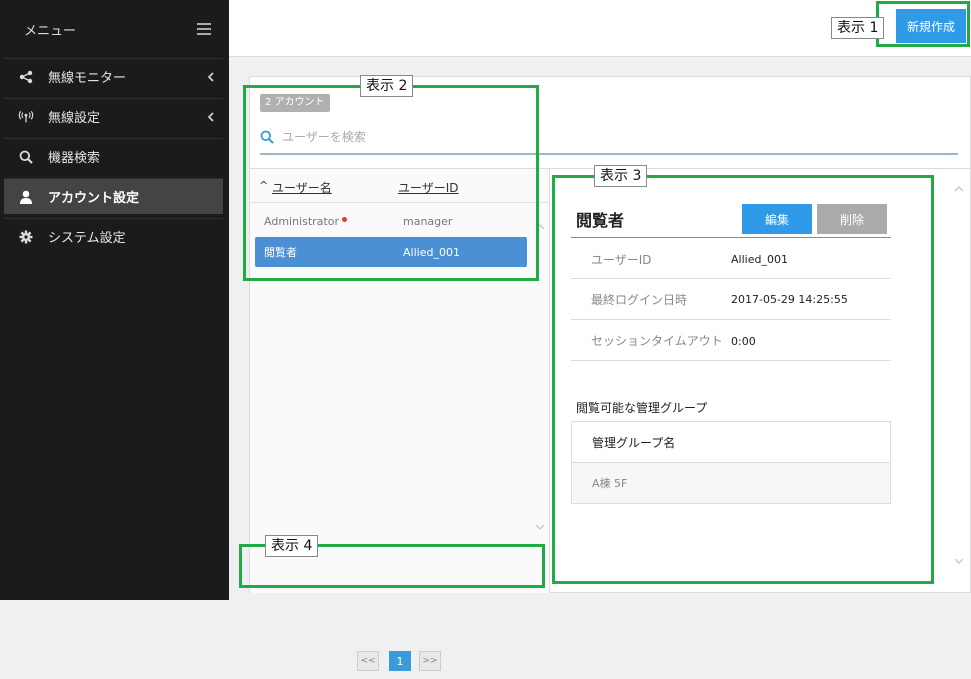  Describe the element at coordinates (387, 86) in the screenshot. I see `annotation-label-2: 表示 2` at that location.